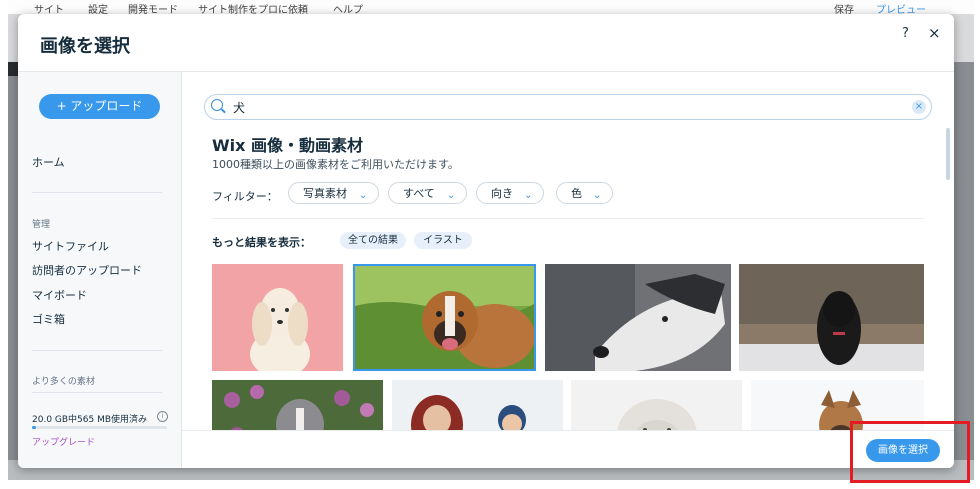  I want to click on filter-label-text: 色, so click(576, 193).